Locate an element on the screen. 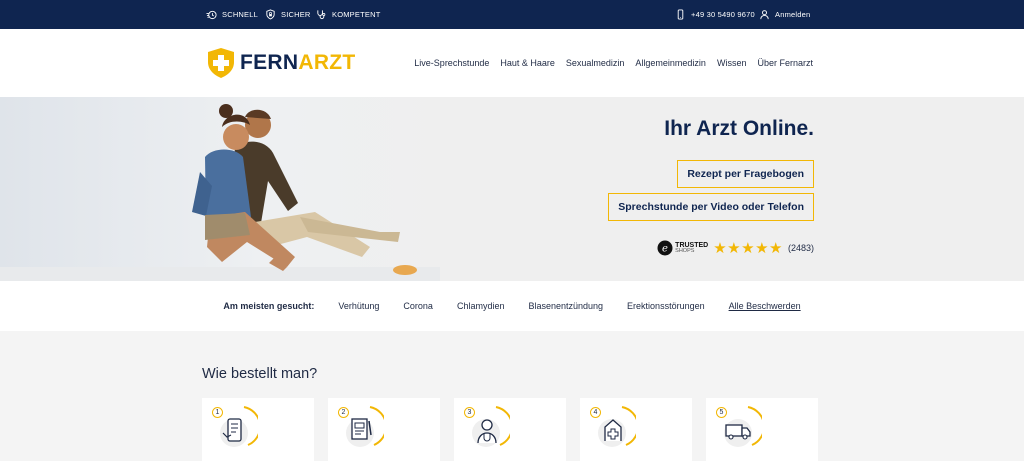 The image size is (1024, 461). svg-text: e is located at coordinates (665, 249).